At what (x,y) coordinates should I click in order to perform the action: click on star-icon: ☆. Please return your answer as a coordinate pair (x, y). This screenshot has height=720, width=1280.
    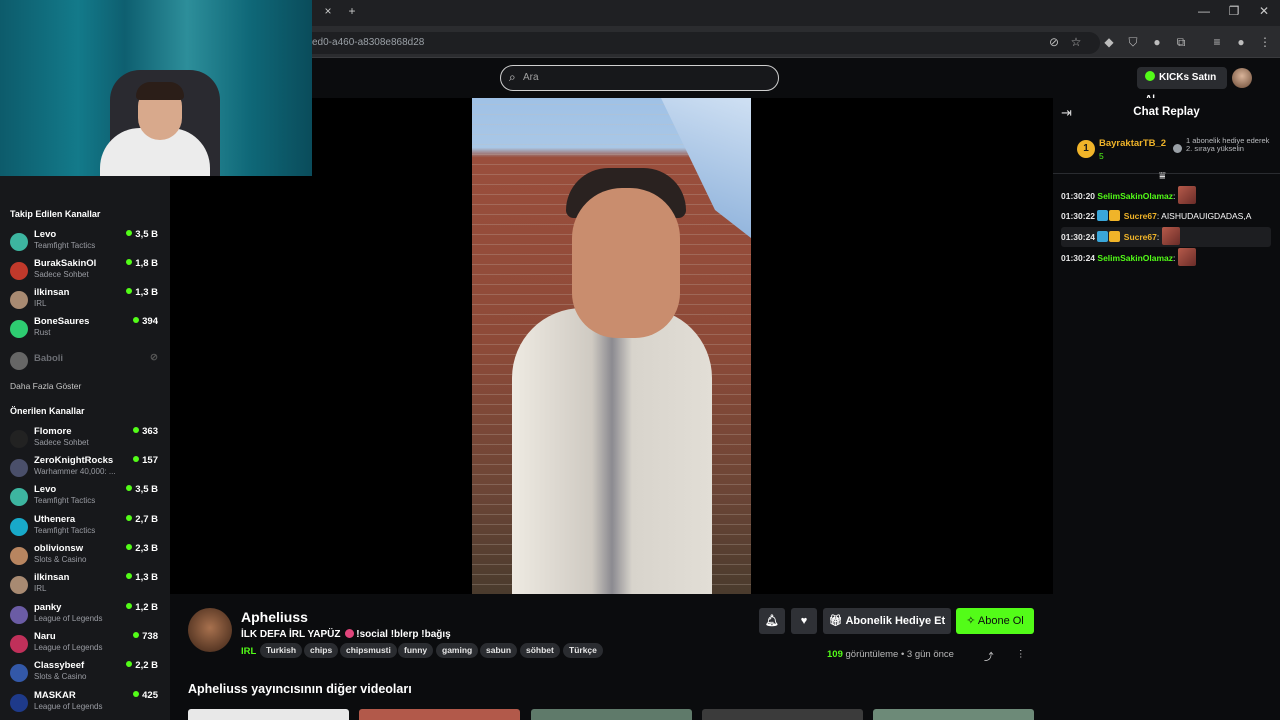
    Looking at the image, I should click on (1076, 42).